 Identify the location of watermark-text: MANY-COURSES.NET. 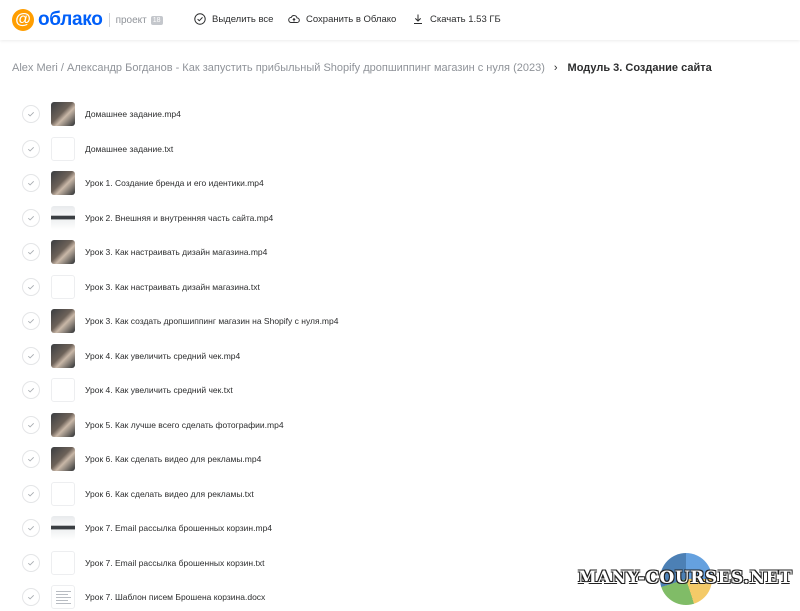
(685, 578).